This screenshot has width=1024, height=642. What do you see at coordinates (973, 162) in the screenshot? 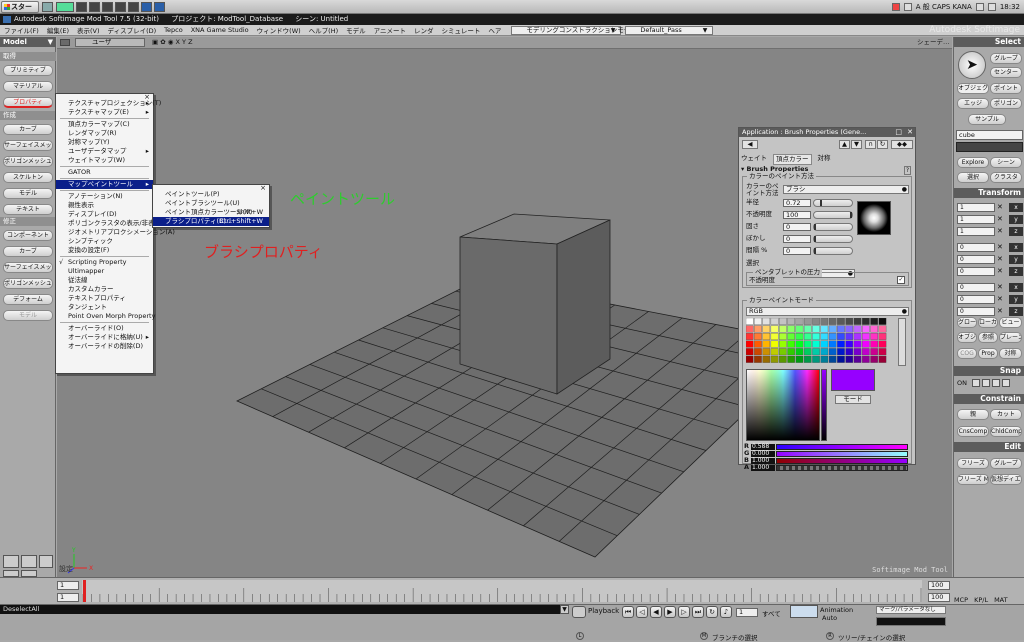
I see `explore-button: Explore` at bounding box center [973, 162].